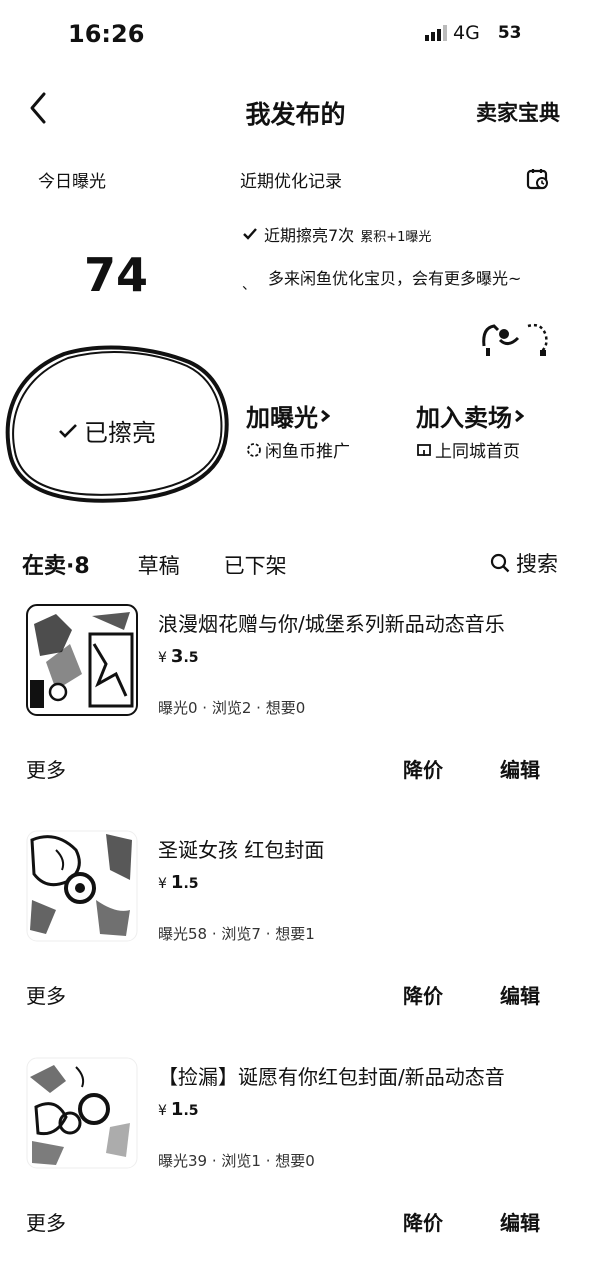 The height and width of the screenshot is (1285, 591). Describe the element at coordinates (38, 108) in the screenshot. I see `chevron-left-icon` at that location.